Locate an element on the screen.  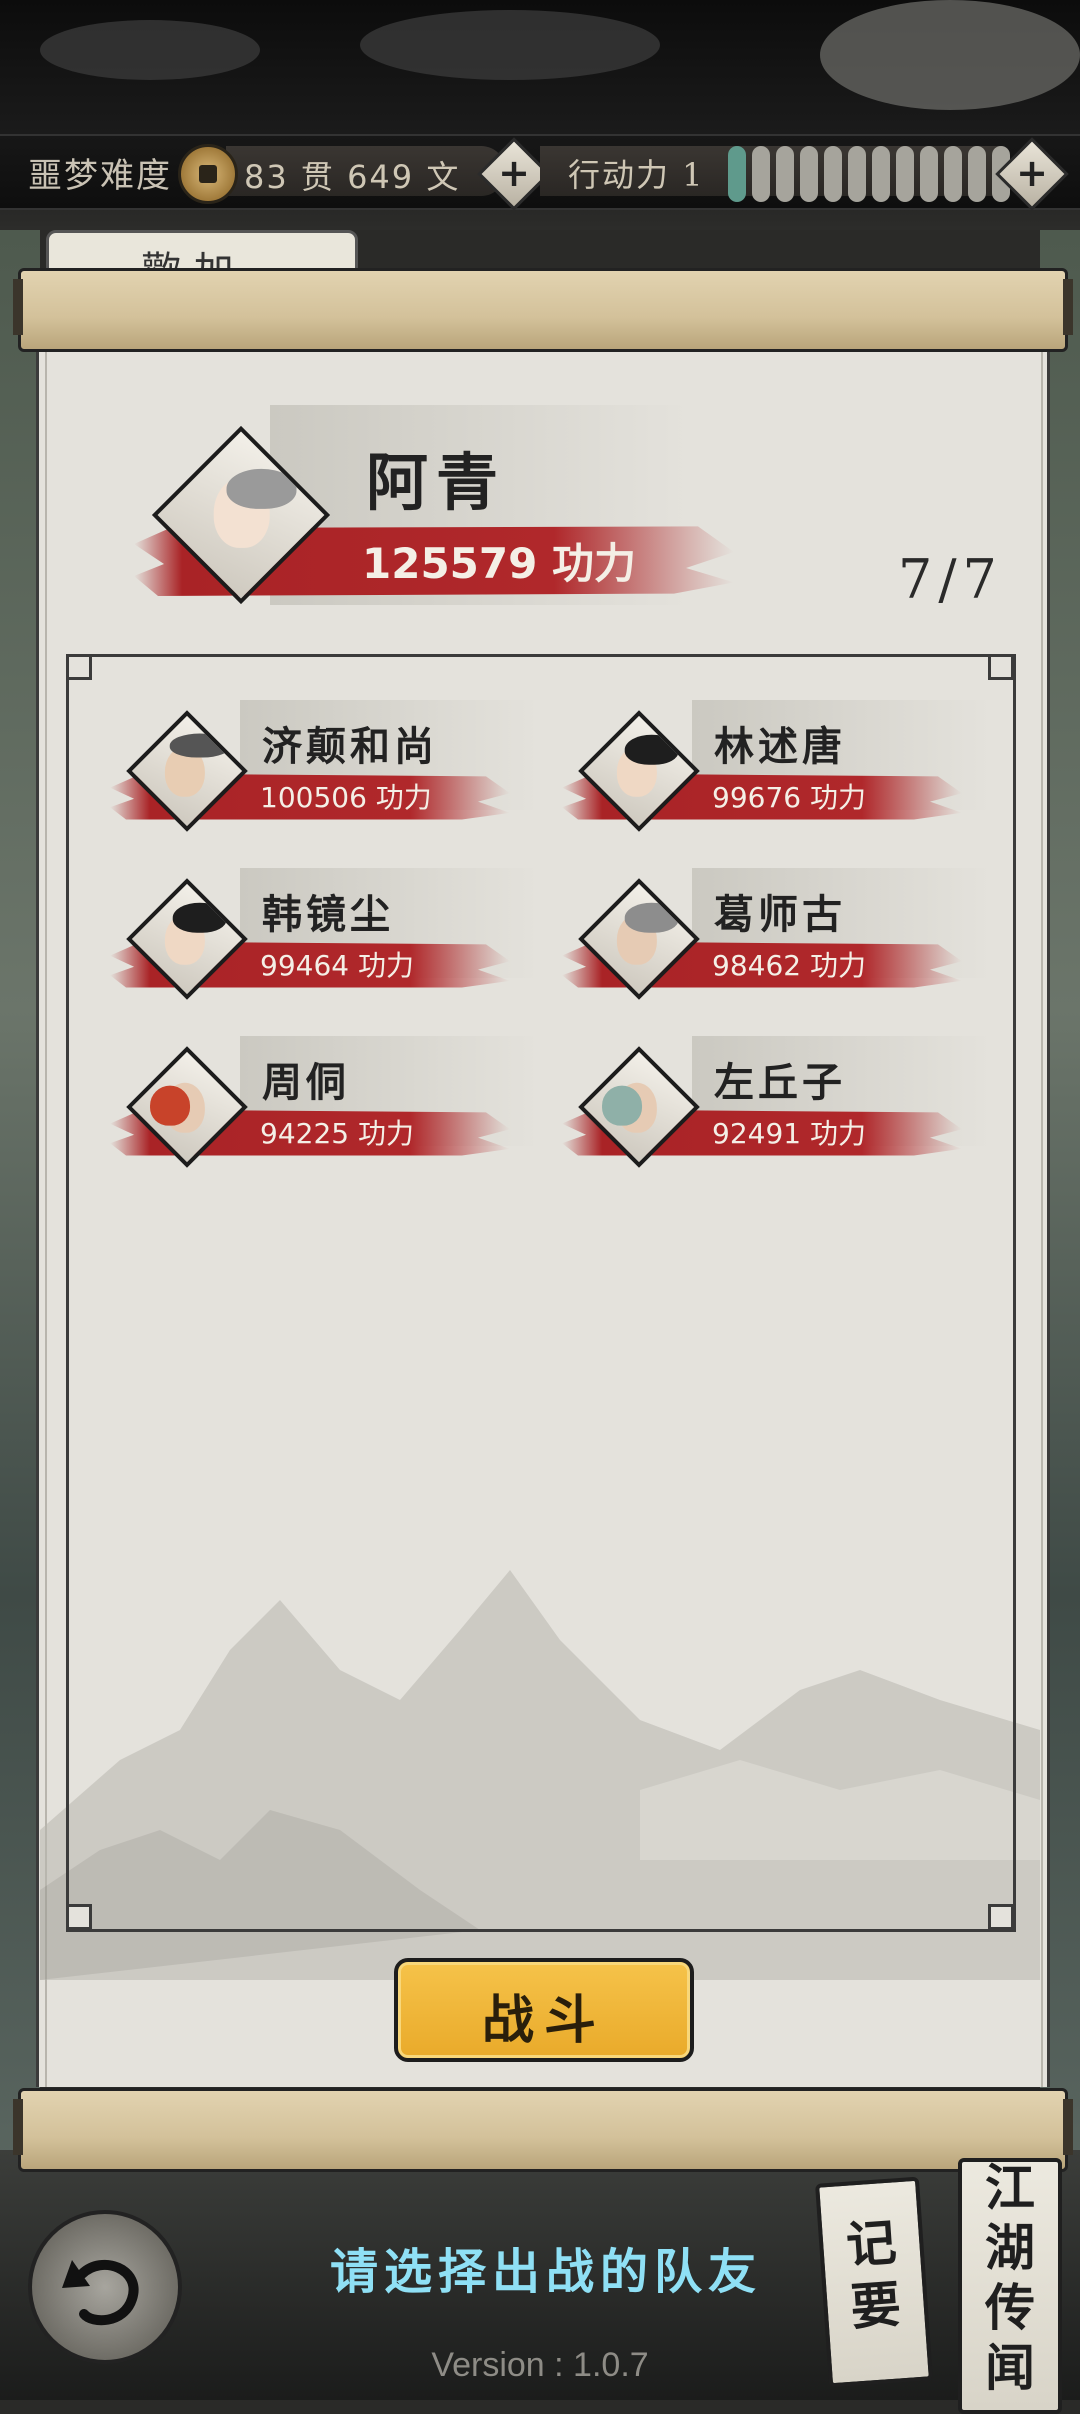
back-button is located at coordinates (105, 2287).